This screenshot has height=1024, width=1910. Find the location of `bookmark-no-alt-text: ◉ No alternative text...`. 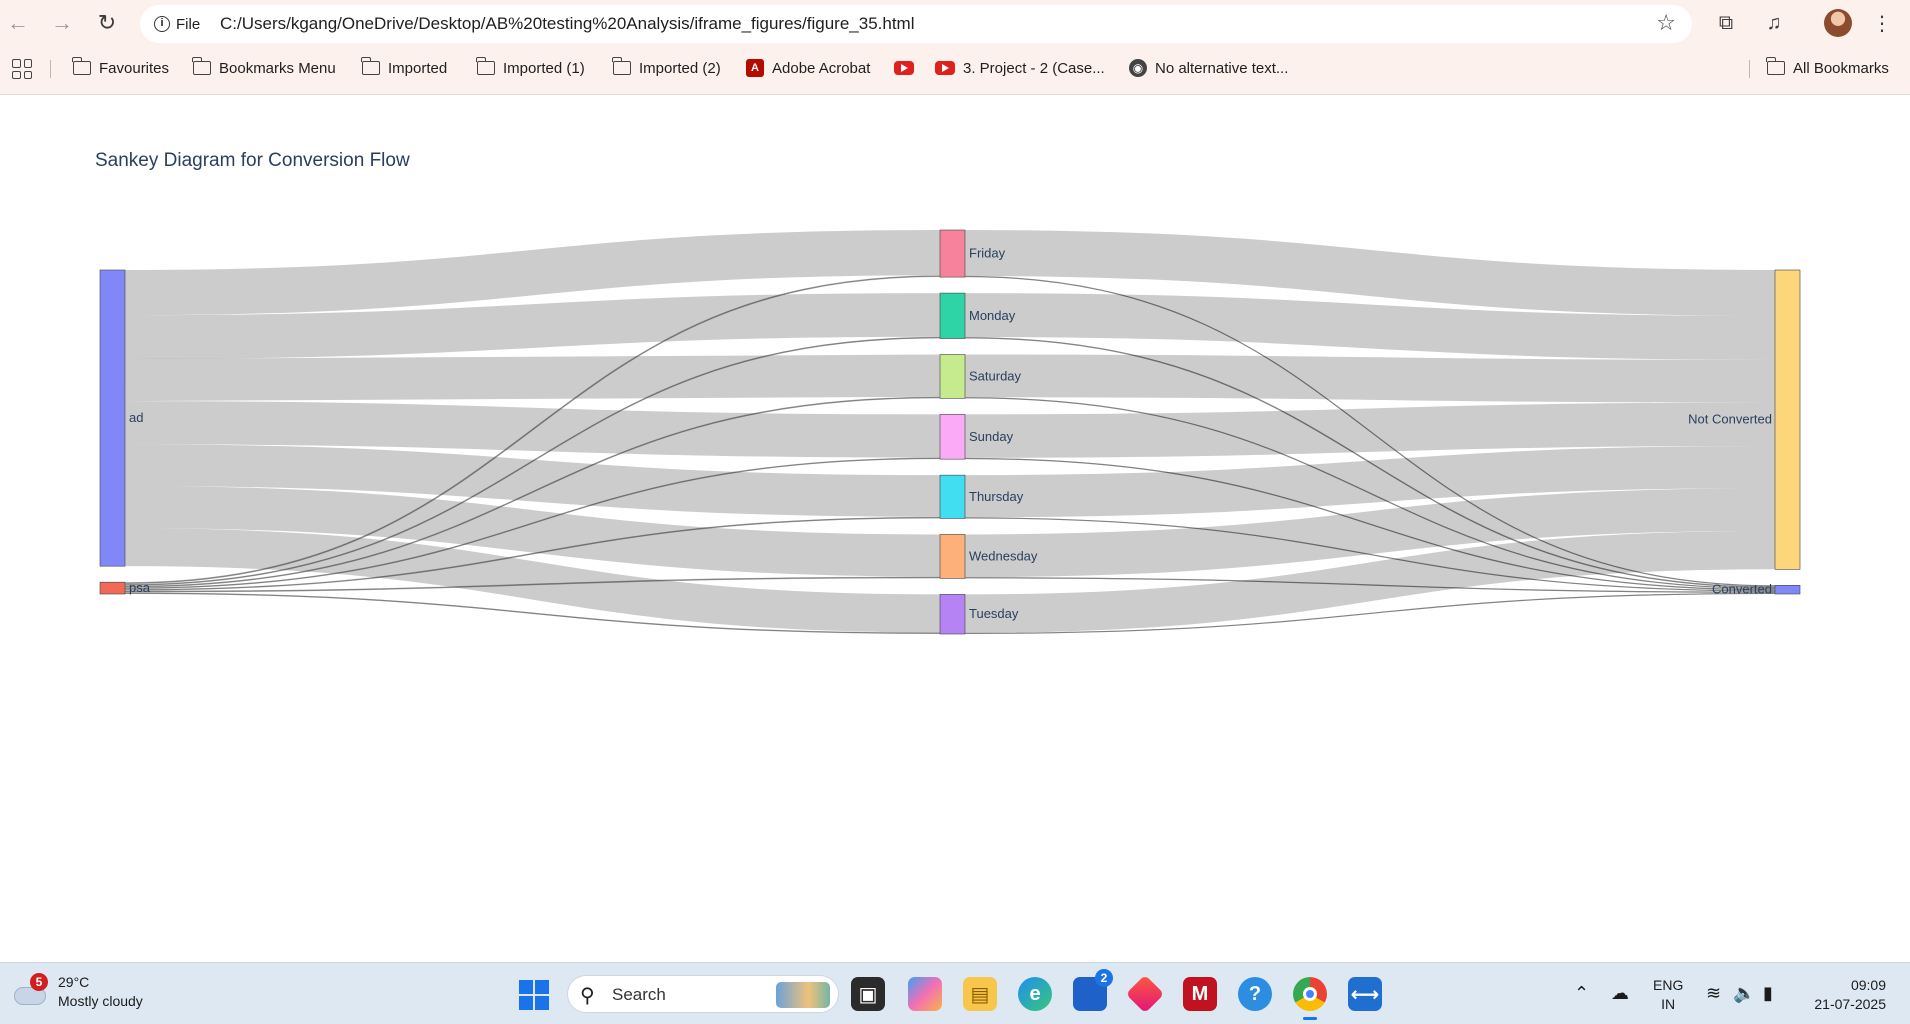

bookmark-no-alt-text: ◉ No alternative text... is located at coordinates (1208, 68).